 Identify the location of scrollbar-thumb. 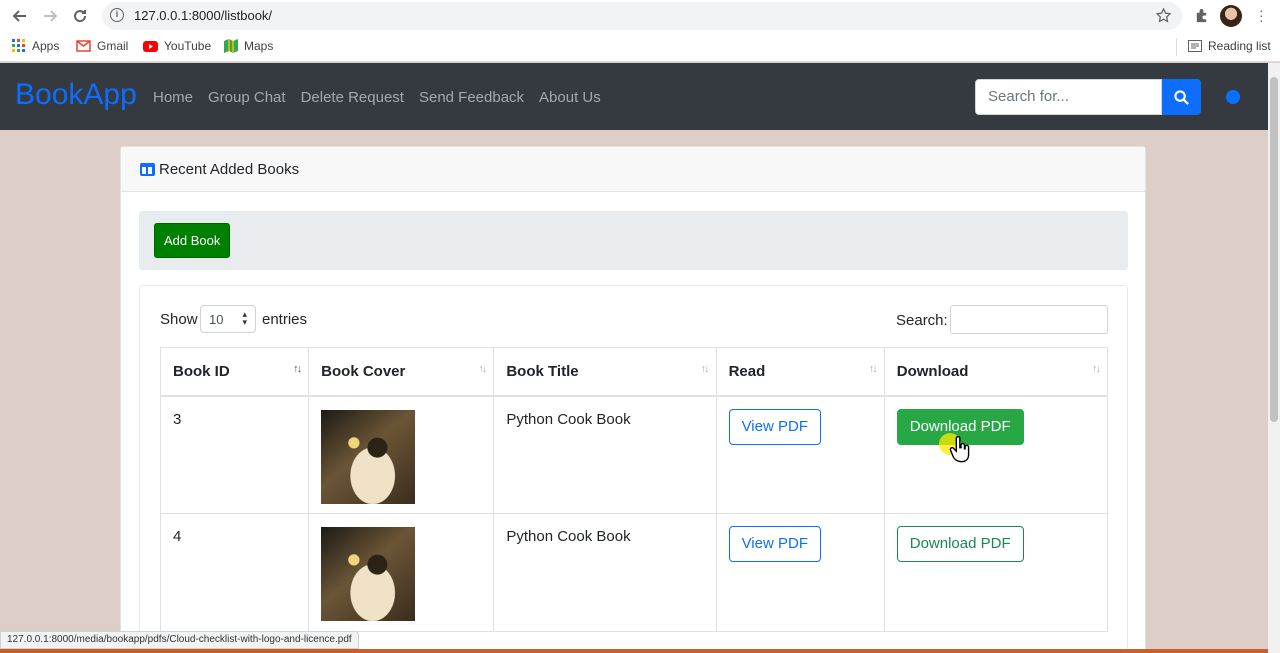
(1274, 249).